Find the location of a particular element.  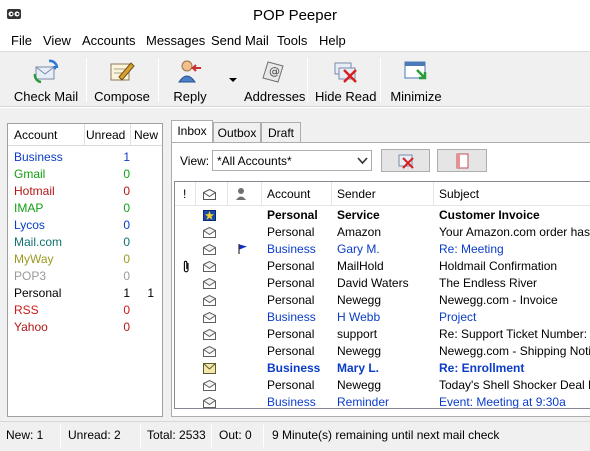

view-label: View: is located at coordinates (195, 161).